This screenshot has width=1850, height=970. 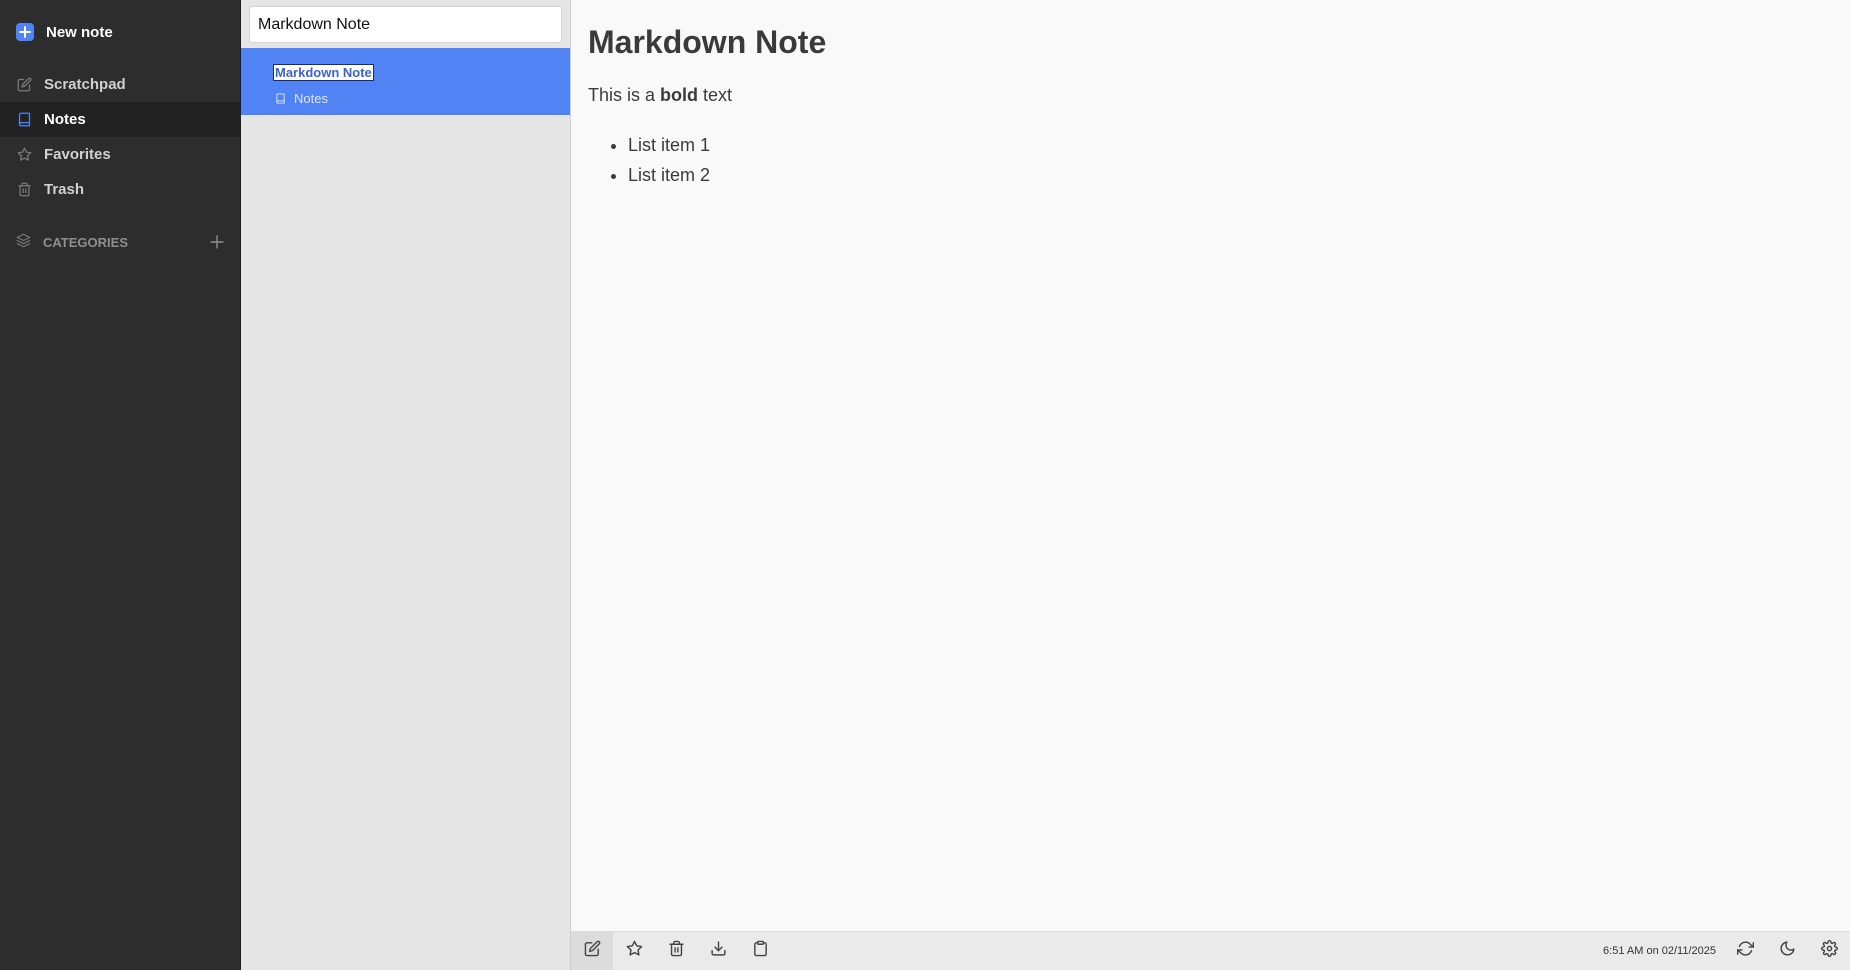 I want to click on settings-button, so click(x=1829, y=951).